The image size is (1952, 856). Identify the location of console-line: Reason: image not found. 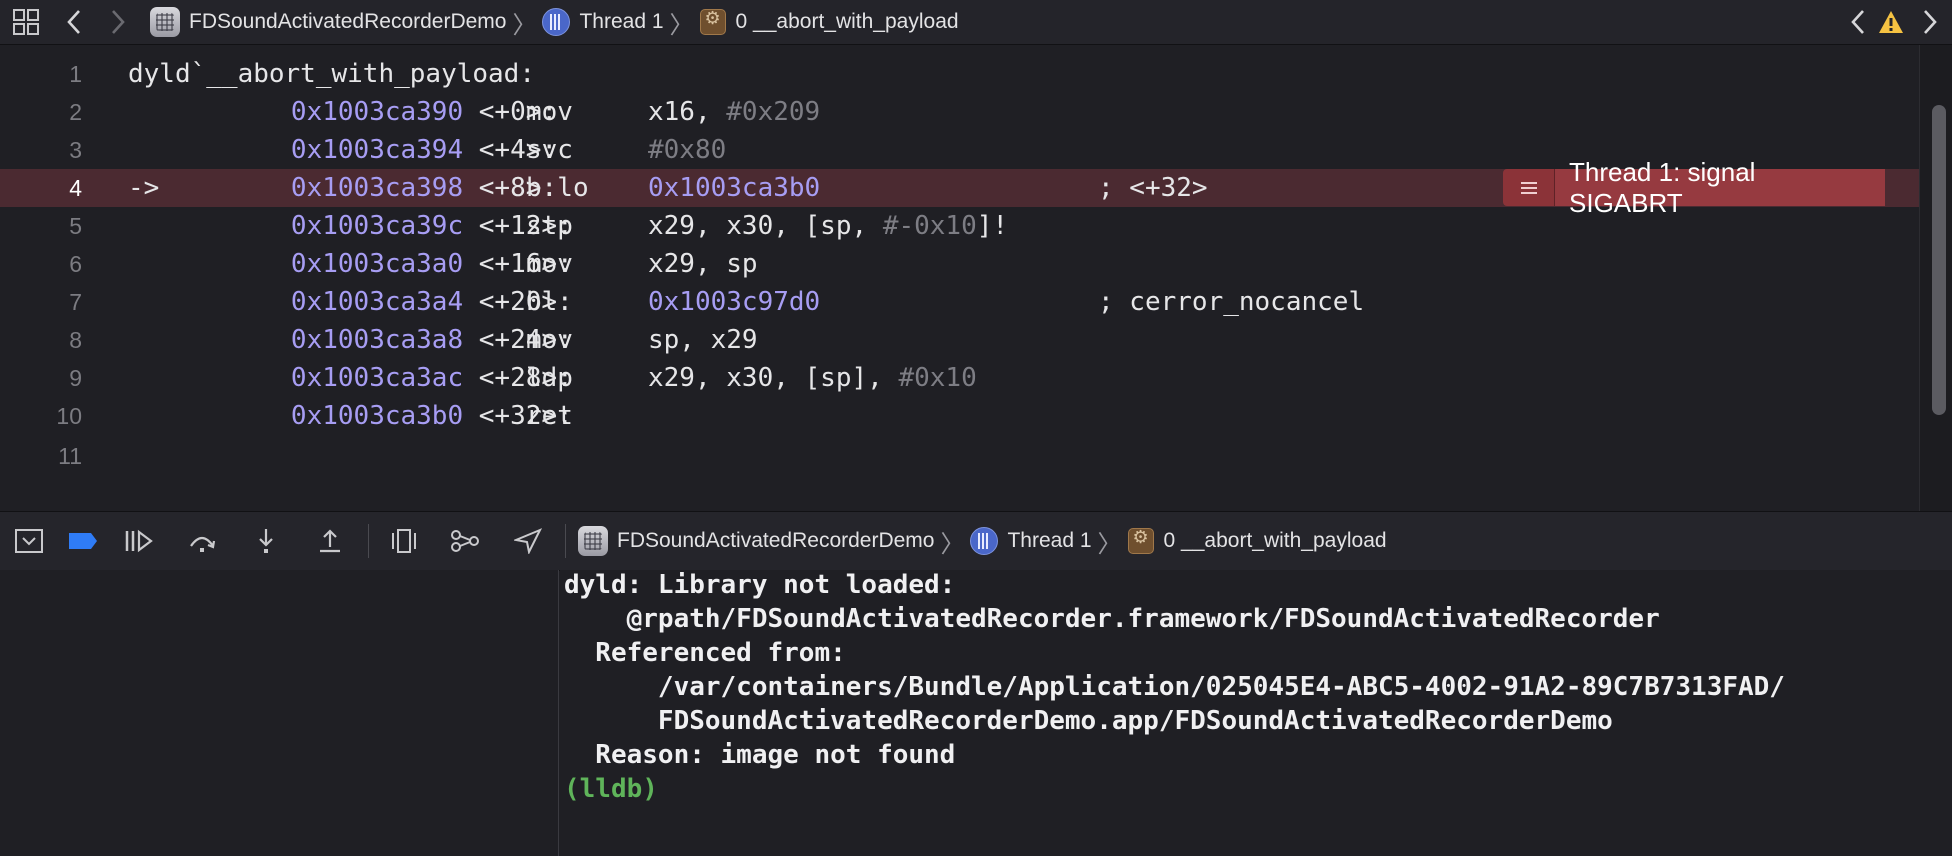
(760, 755).